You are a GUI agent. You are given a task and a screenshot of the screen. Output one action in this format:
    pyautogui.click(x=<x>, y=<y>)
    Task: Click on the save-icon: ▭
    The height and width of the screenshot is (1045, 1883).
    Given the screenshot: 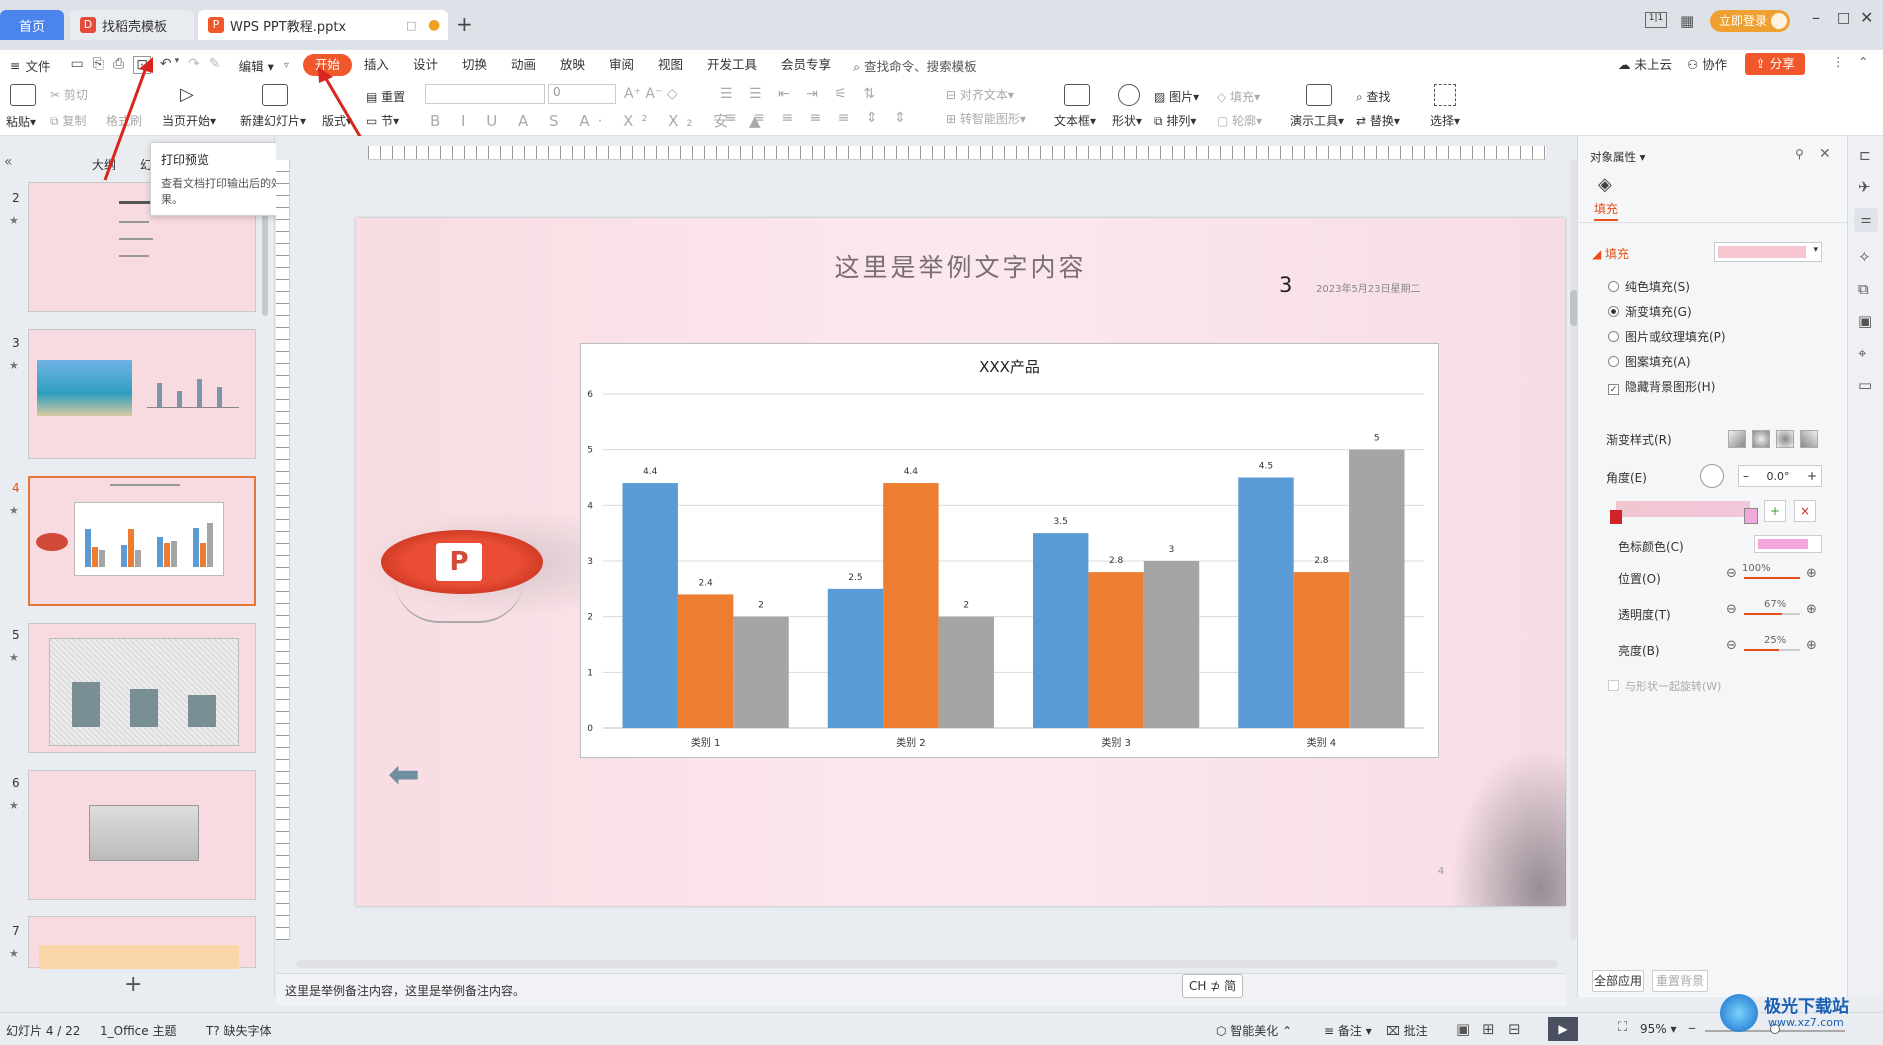 What is the action you would take?
    pyautogui.click(x=77, y=65)
    